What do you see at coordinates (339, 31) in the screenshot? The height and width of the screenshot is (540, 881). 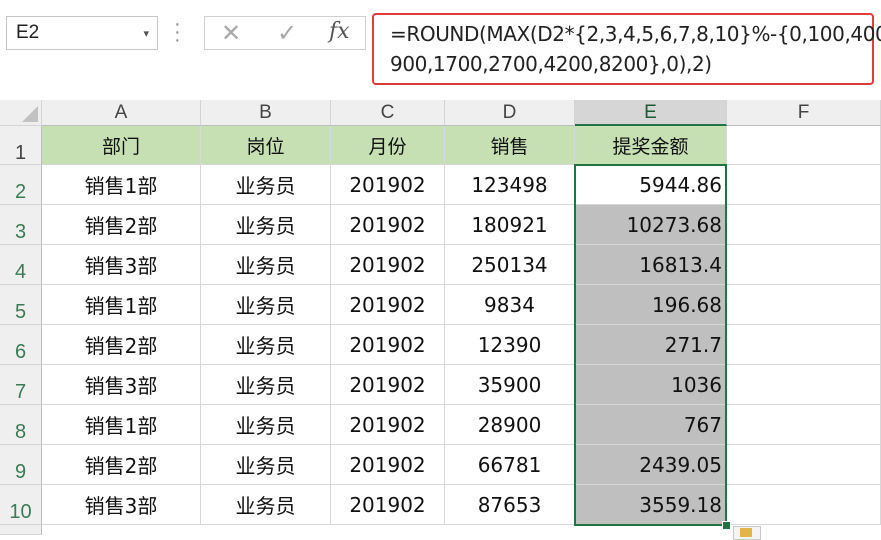 I see `insert-function-icon: fx` at bounding box center [339, 31].